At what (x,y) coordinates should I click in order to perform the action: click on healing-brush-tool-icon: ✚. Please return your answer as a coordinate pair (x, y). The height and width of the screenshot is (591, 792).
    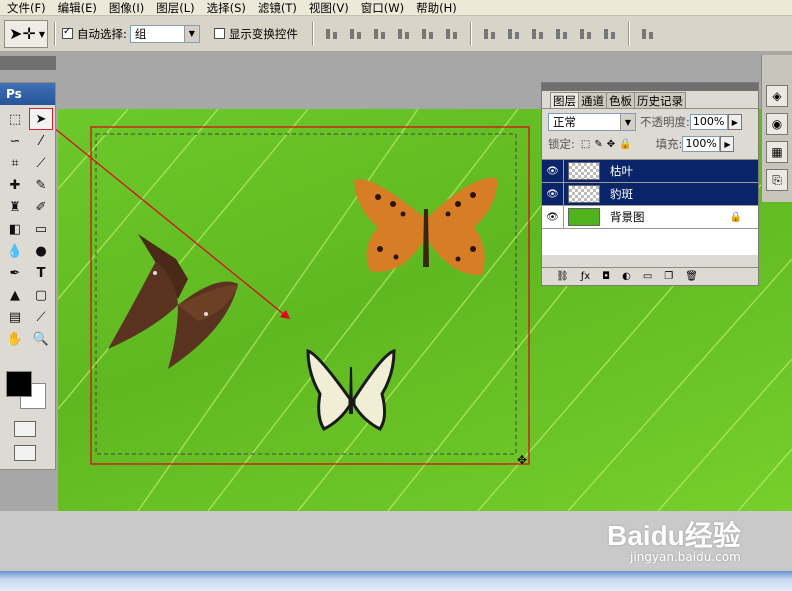
    Looking at the image, I should click on (15, 185).